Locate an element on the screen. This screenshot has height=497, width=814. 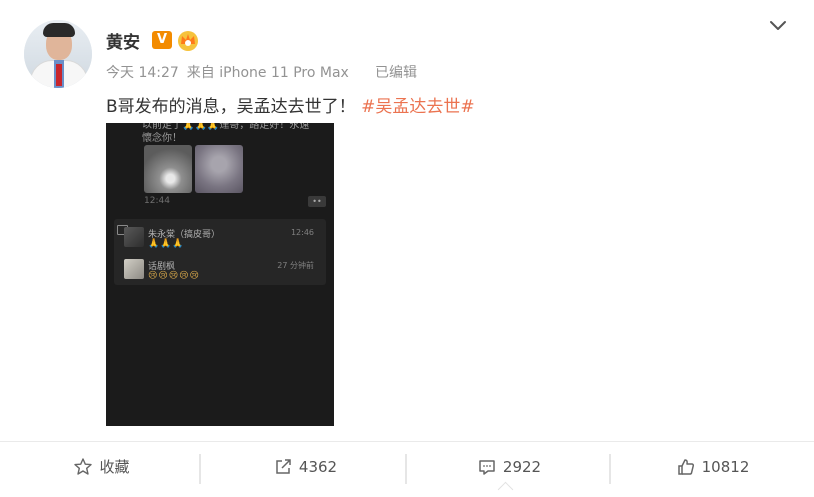
edited-label: 已编辑 is located at coordinates (396, 72).